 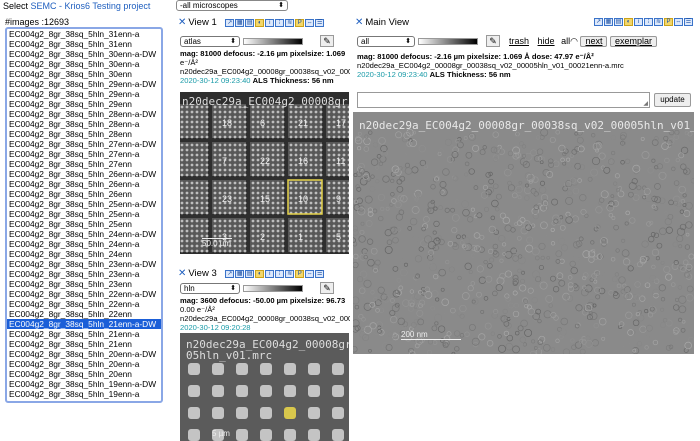 I want to click on main-preset-select: all ⬍, so click(x=386, y=41).